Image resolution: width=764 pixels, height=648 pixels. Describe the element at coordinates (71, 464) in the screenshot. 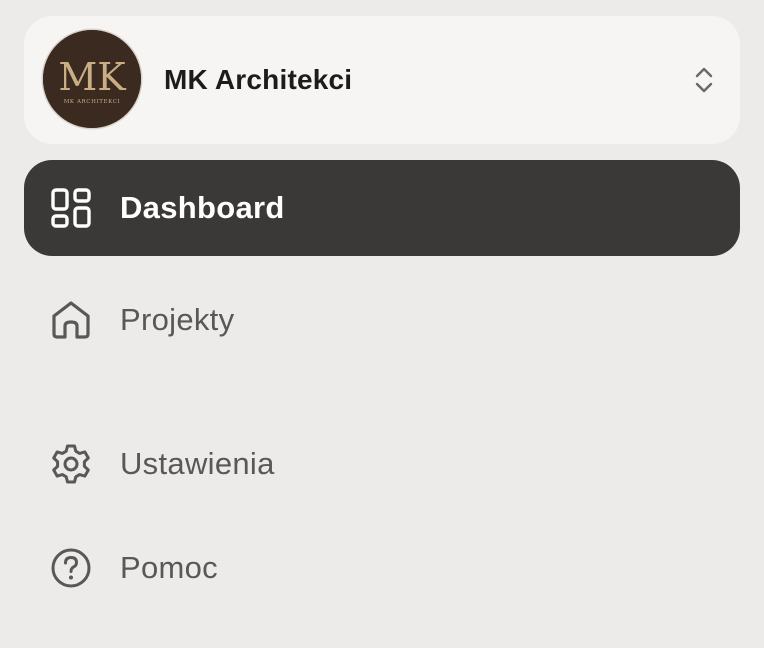

I see `gear-icon` at that location.